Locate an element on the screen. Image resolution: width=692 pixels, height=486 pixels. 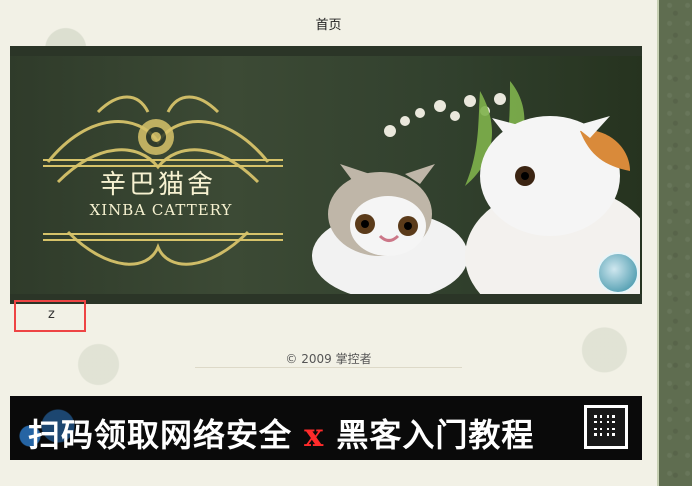
ad-x: x is located at coordinates (314, 435).